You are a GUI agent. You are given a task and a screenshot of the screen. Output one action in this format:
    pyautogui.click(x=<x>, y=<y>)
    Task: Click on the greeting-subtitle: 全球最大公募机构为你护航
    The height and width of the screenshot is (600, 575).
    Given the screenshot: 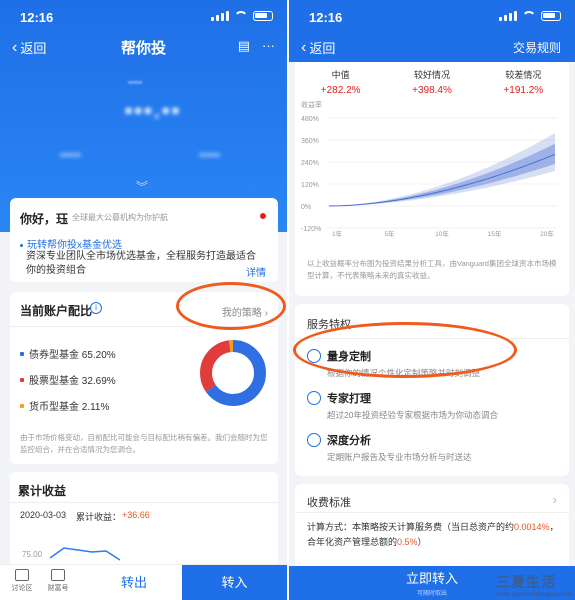 What is the action you would take?
    pyautogui.click(x=120, y=217)
    